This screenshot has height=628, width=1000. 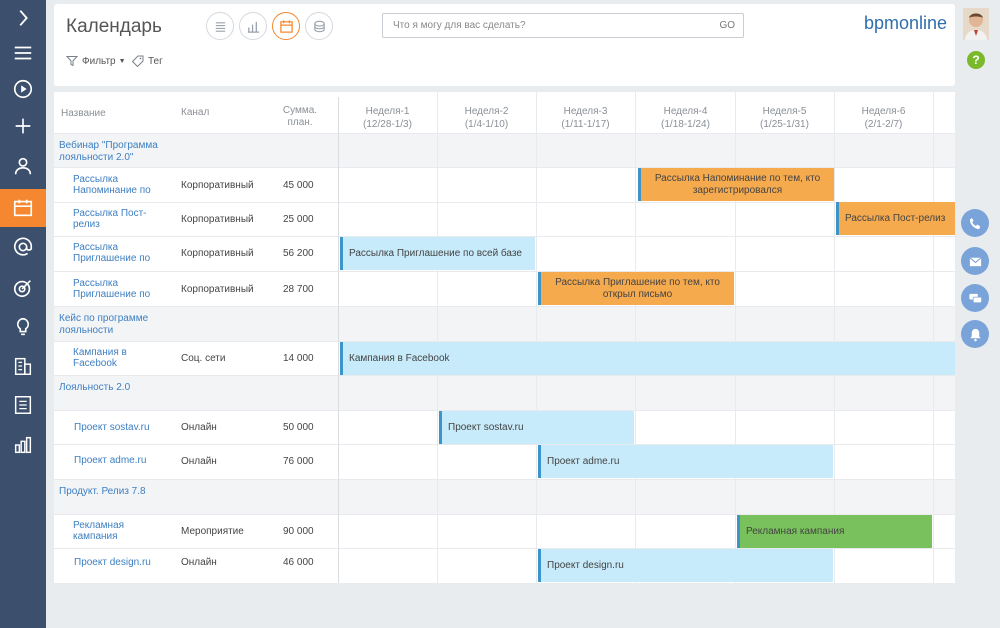 What do you see at coordinates (108, 531) in the screenshot?
I see `campaign-name-link: Рекламная кампания` at bounding box center [108, 531].